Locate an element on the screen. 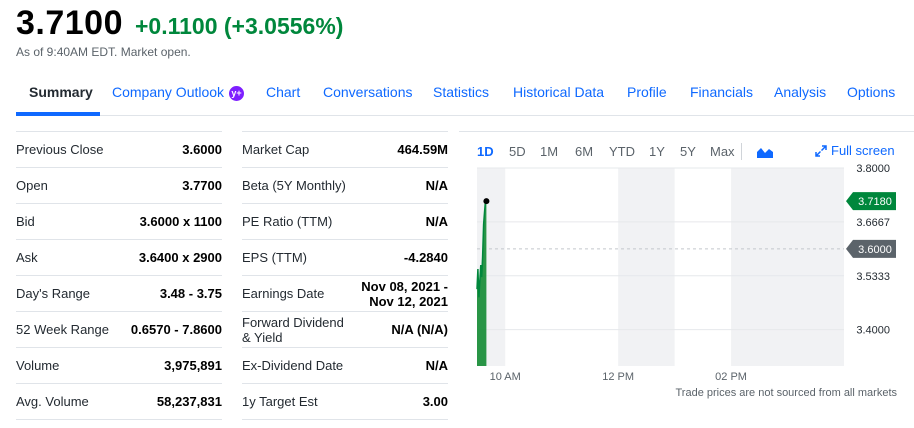 Image resolution: width=914 pixels, height=428 pixels. tab-conversations: Conversations is located at coordinates (368, 92).